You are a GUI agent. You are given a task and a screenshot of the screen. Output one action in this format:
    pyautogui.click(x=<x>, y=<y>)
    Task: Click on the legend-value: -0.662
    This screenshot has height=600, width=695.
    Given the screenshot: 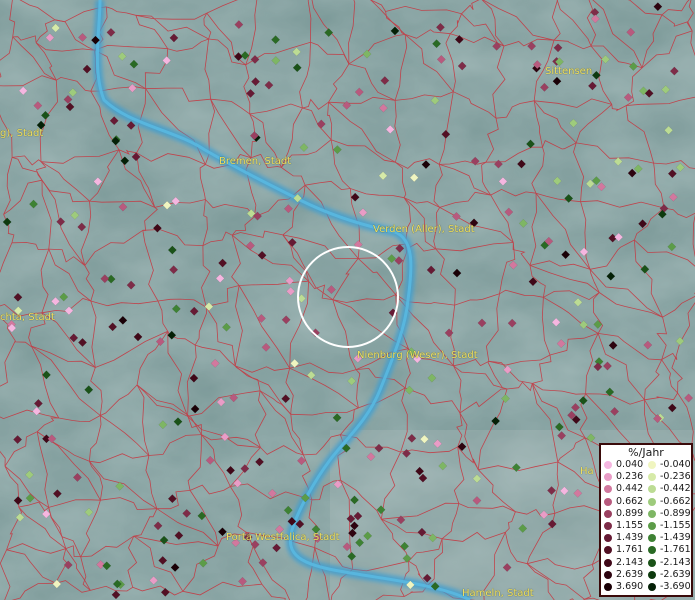 What is the action you would take?
    pyautogui.click(x=675, y=501)
    